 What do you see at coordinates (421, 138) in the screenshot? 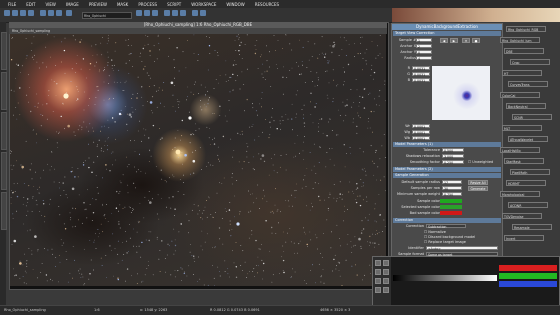
I see `wb-field: 0.0001` at bounding box center [421, 138].